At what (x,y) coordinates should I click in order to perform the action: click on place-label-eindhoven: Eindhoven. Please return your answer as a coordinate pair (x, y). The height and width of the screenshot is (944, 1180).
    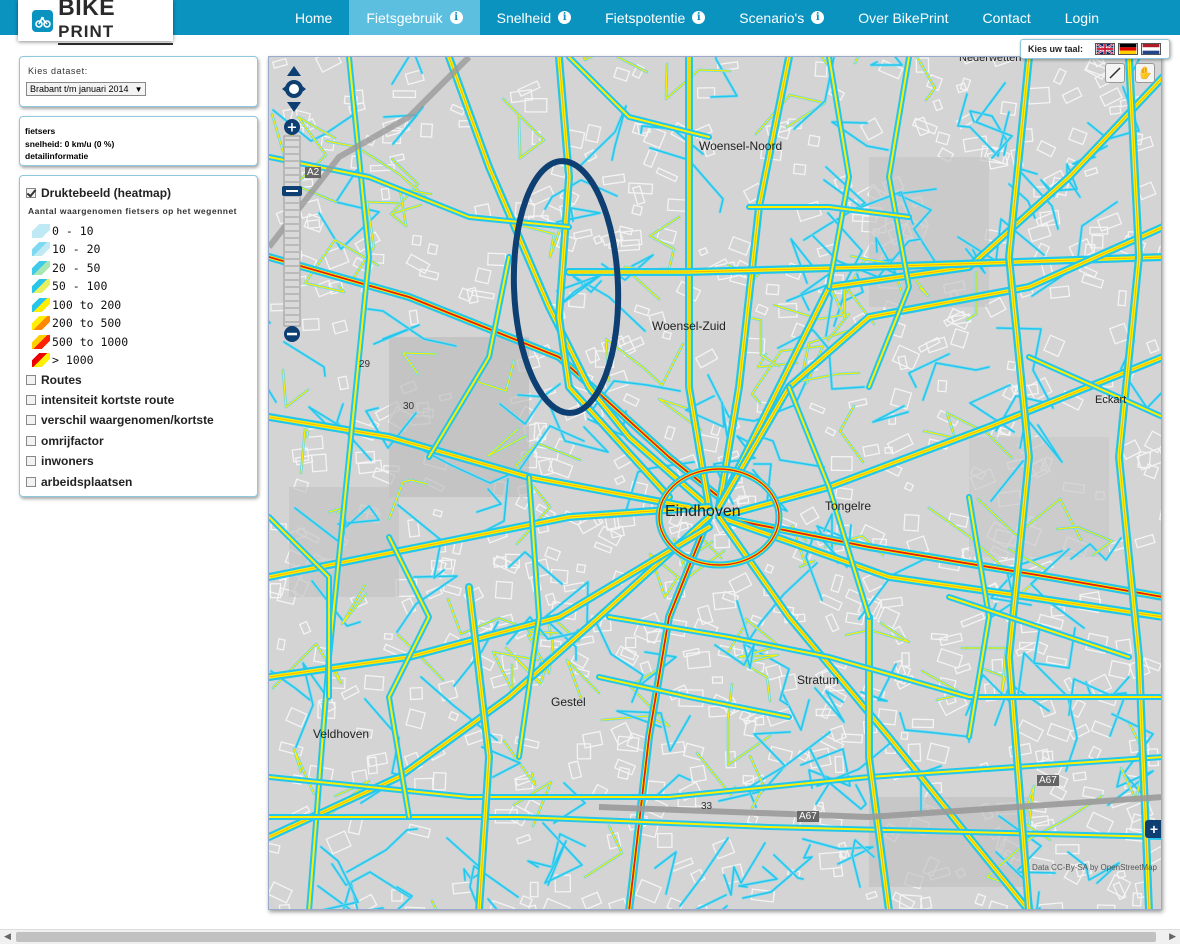
    Looking at the image, I should click on (703, 511).